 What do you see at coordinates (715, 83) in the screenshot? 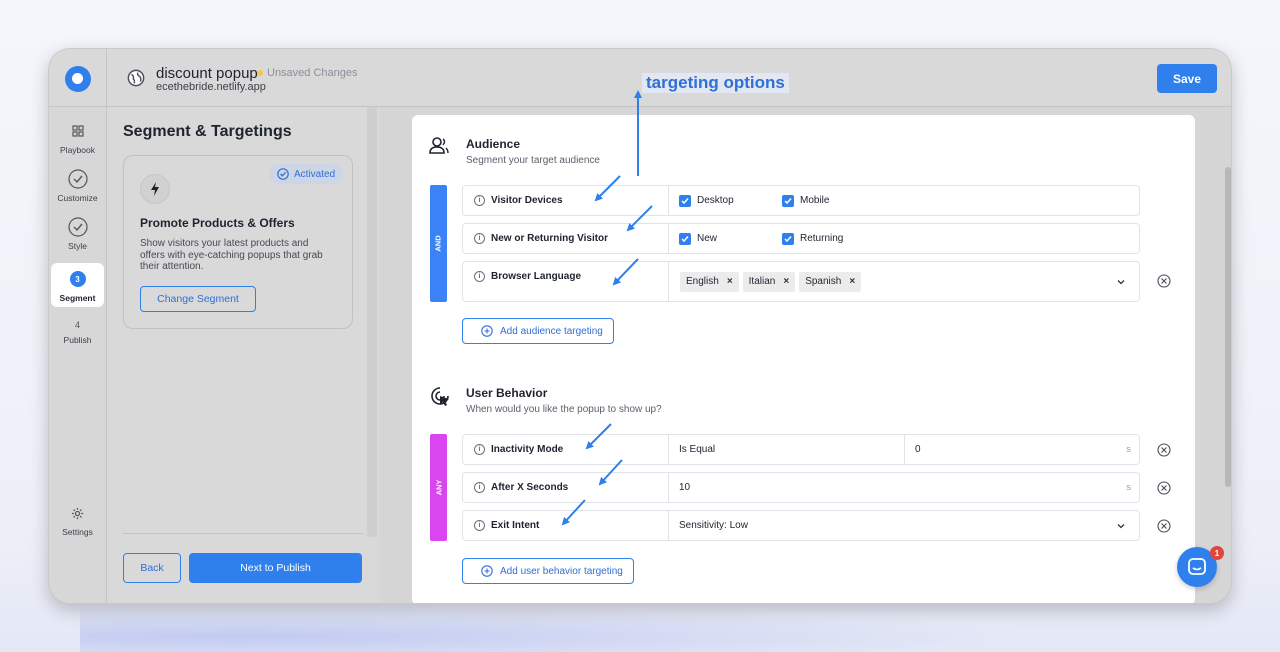
I see `annotation-label: targeting options` at bounding box center [715, 83].